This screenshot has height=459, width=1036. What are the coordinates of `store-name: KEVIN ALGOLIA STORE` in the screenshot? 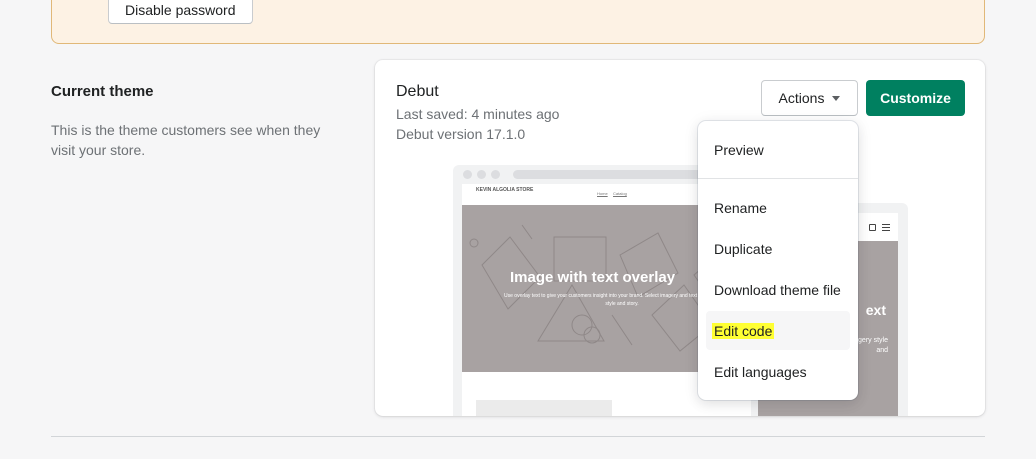 It's located at (505, 190).